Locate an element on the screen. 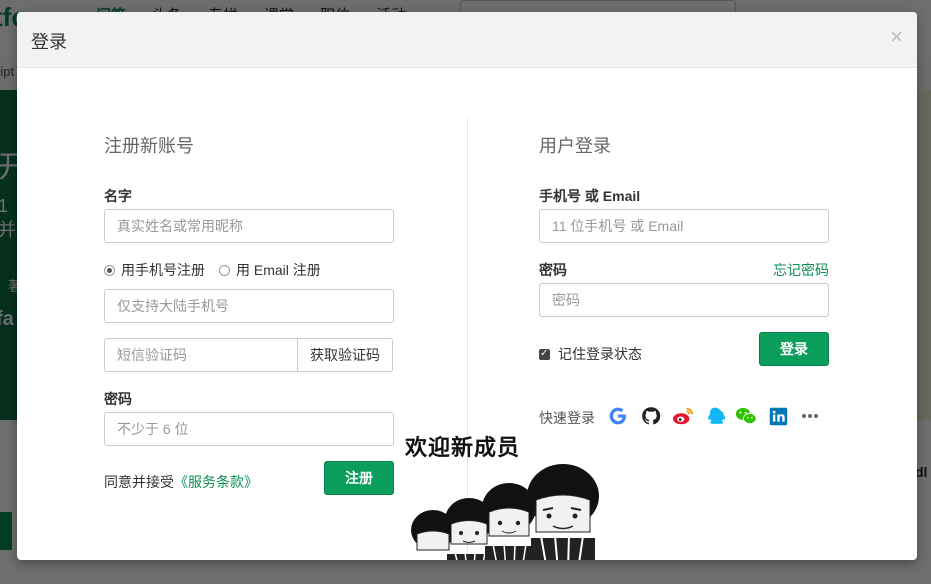  remember-me: 记住登录状态 is located at coordinates (590, 354).